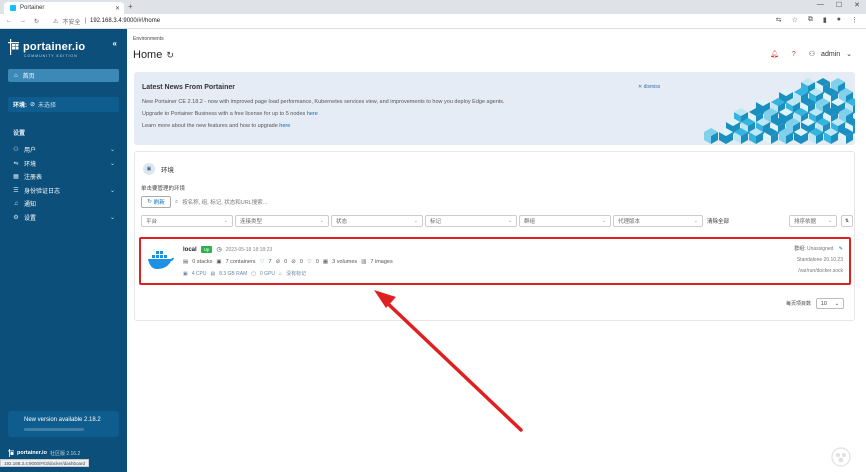 Image resolution: width=866 pixels, height=472 pixels. Describe the element at coordinates (262, 262) in the screenshot. I see `healthy-icon: ♡` at that location.